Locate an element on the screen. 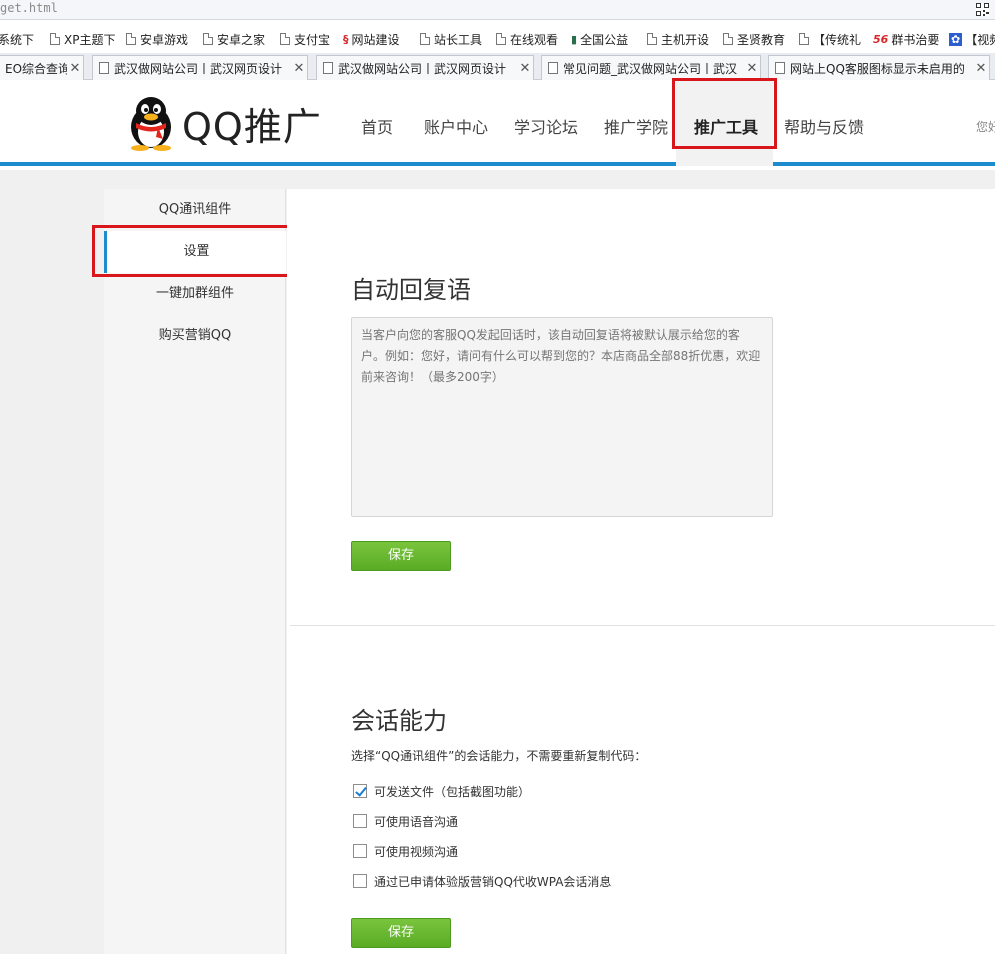 The height and width of the screenshot is (954, 995). qq-penguin-icon is located at coordinates (151, 124).